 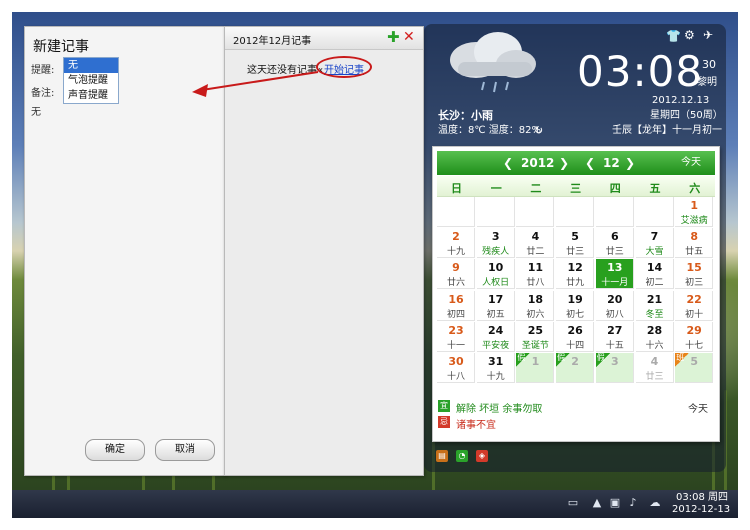 I want to click on calendar-day: 班5, so click(x=694, y=368).